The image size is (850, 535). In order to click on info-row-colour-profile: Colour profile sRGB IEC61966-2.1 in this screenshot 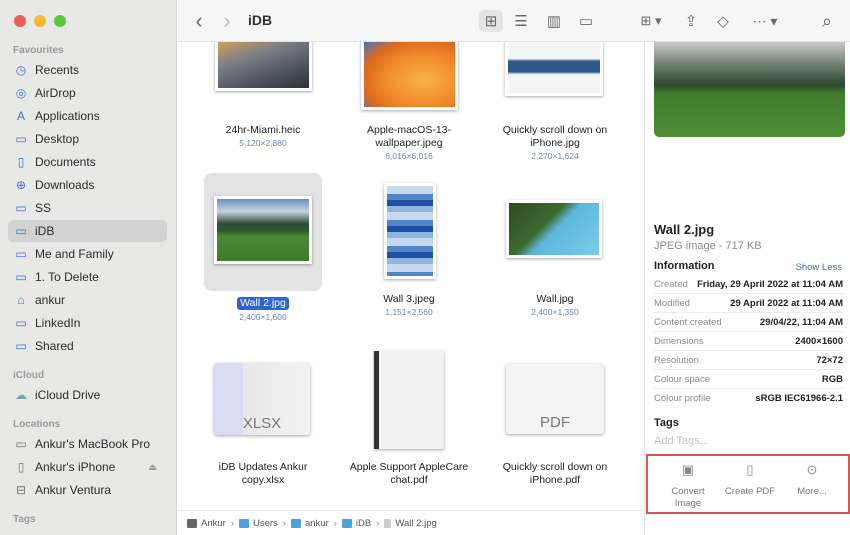, I will do `click(748, 398)`.